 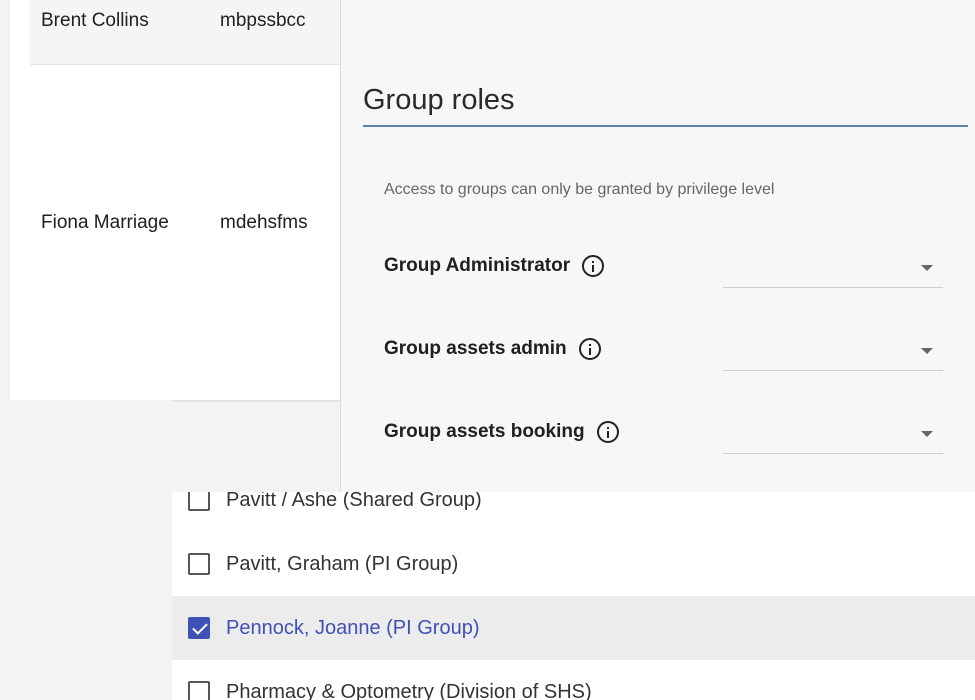 What do you see at coordinates (105, 222) in the screenshot?
I see `user-name: Fiona Marriage` at bounding box center [105, 222].